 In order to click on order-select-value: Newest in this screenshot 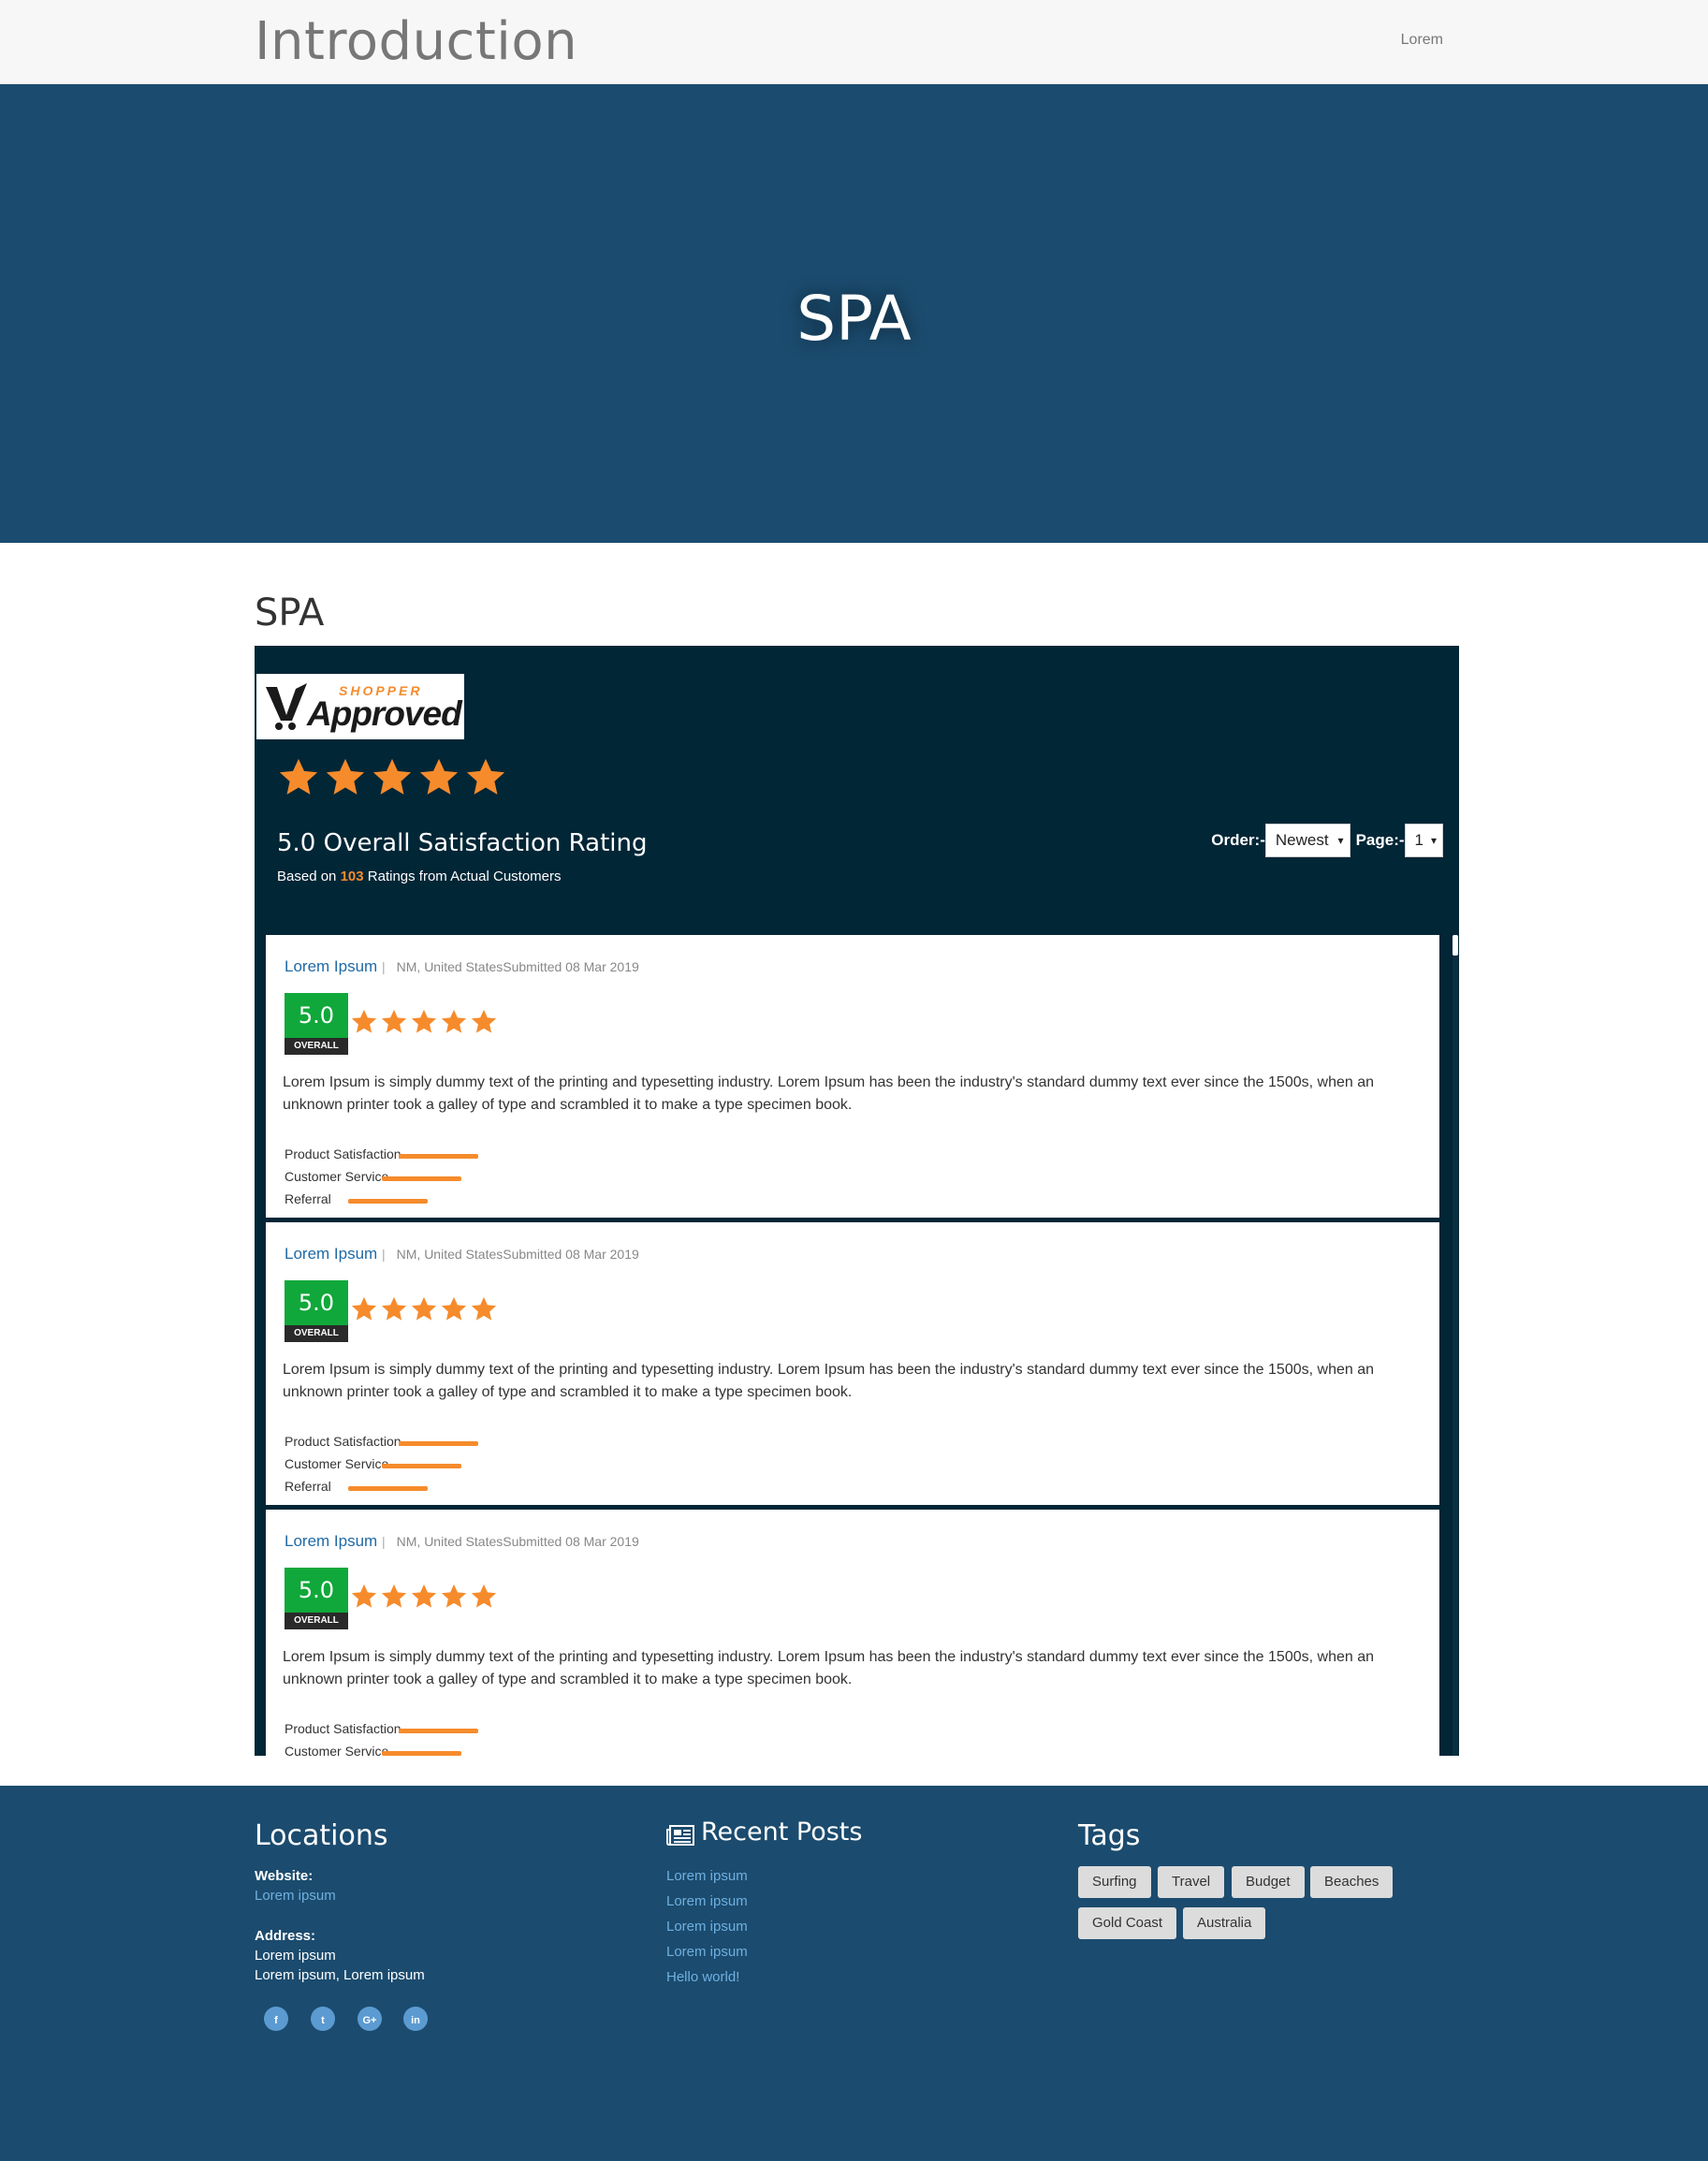, I will do `click(1302, 840)`.